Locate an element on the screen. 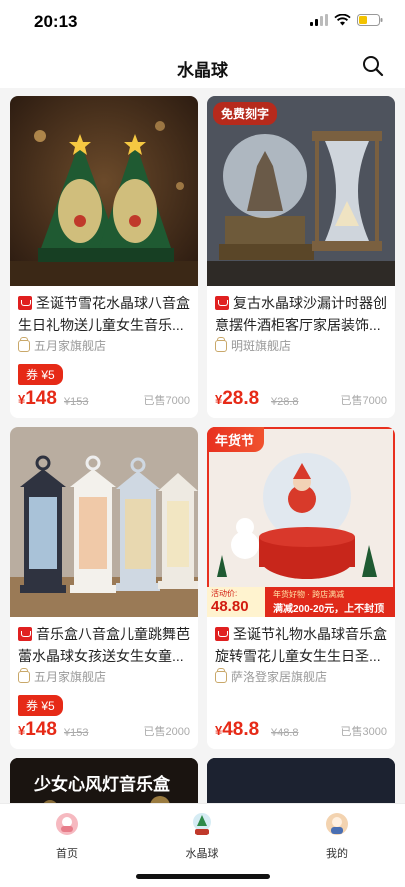 The height and width of the screenshot is (887, 405). original-price: ¥28.8 is located at coordinates (285, 402).